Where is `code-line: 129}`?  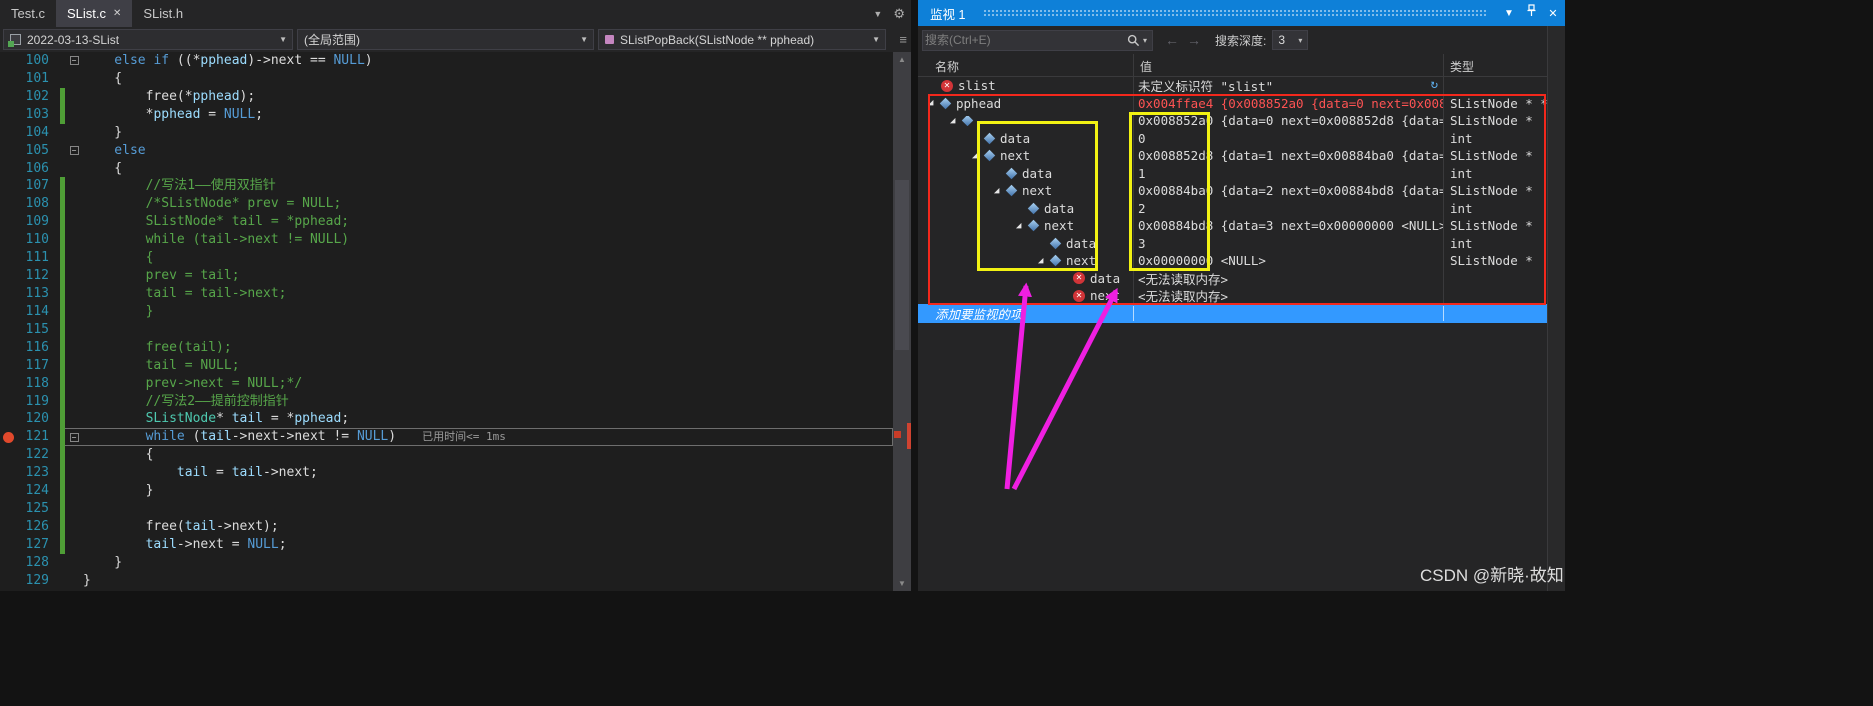
code-line: 129} is located at coordinates (446, 581).